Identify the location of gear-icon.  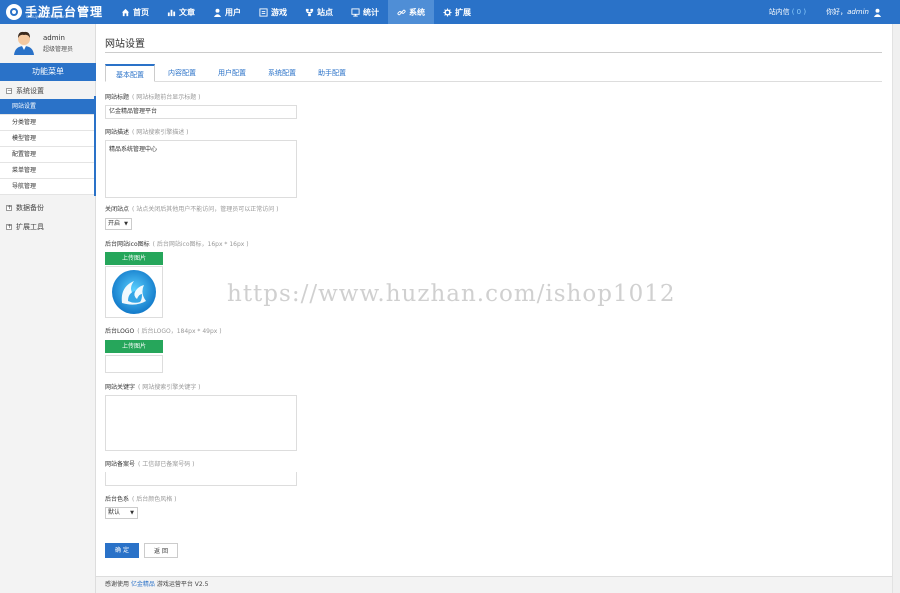
(447, 12).